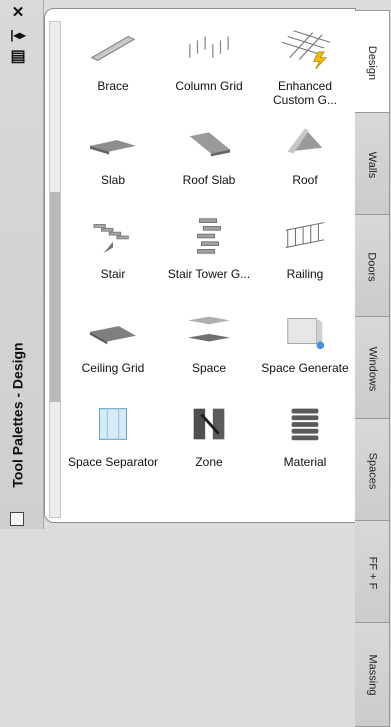 This screenshot has width=391, height=727. I want to click on enhanced-grid-icon, so click(305, 48).